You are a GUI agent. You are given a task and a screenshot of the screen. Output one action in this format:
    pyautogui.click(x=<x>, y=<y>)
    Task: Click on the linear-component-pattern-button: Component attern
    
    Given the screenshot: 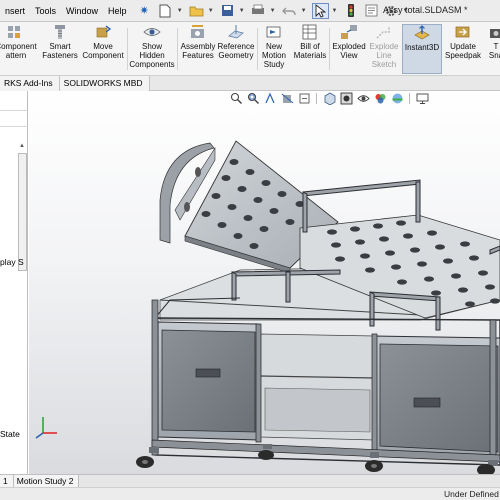 What is the action you would take?
    pyautogui.click(x=20, y=49)
    